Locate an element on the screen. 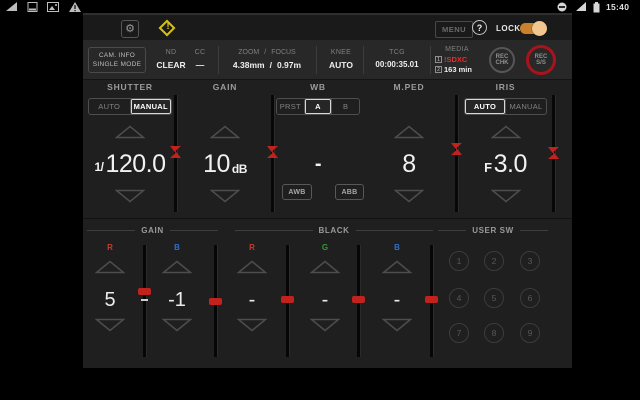 Image resolution: width=640 pixels, height=400 pixels. wb-preset-button: PRST is located at coordinates (290, 106).